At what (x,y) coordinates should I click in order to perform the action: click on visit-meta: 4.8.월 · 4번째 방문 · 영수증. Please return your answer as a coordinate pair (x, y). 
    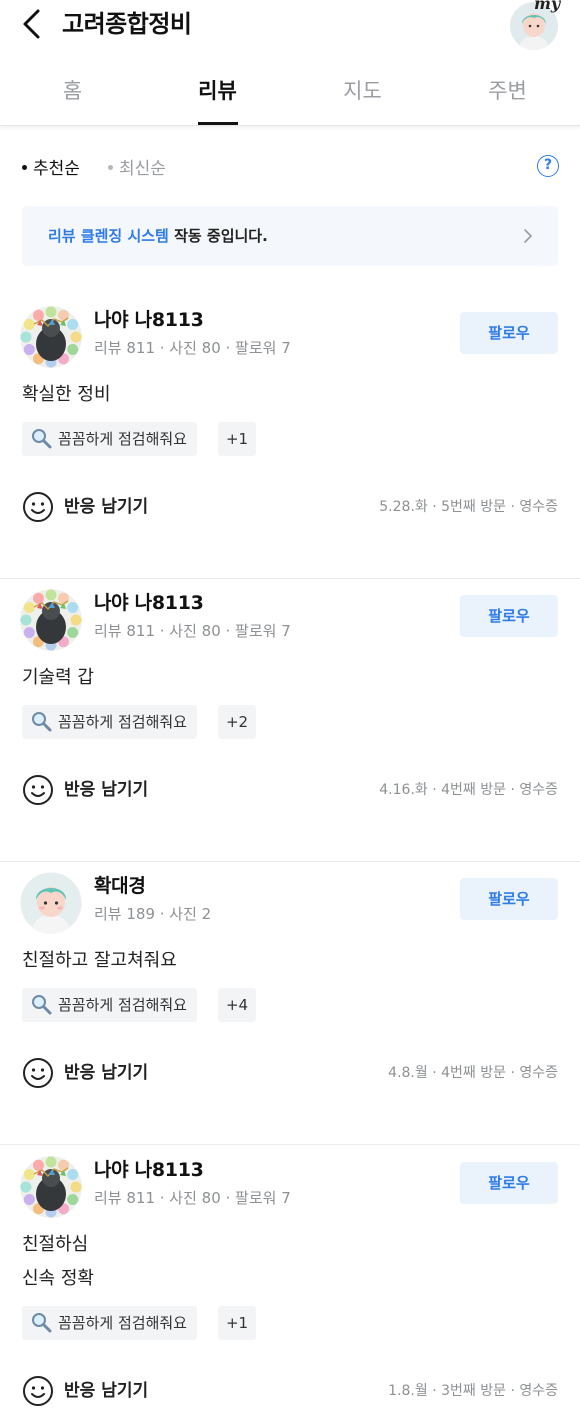
    Looking at the image, I should click on (473, 1073).